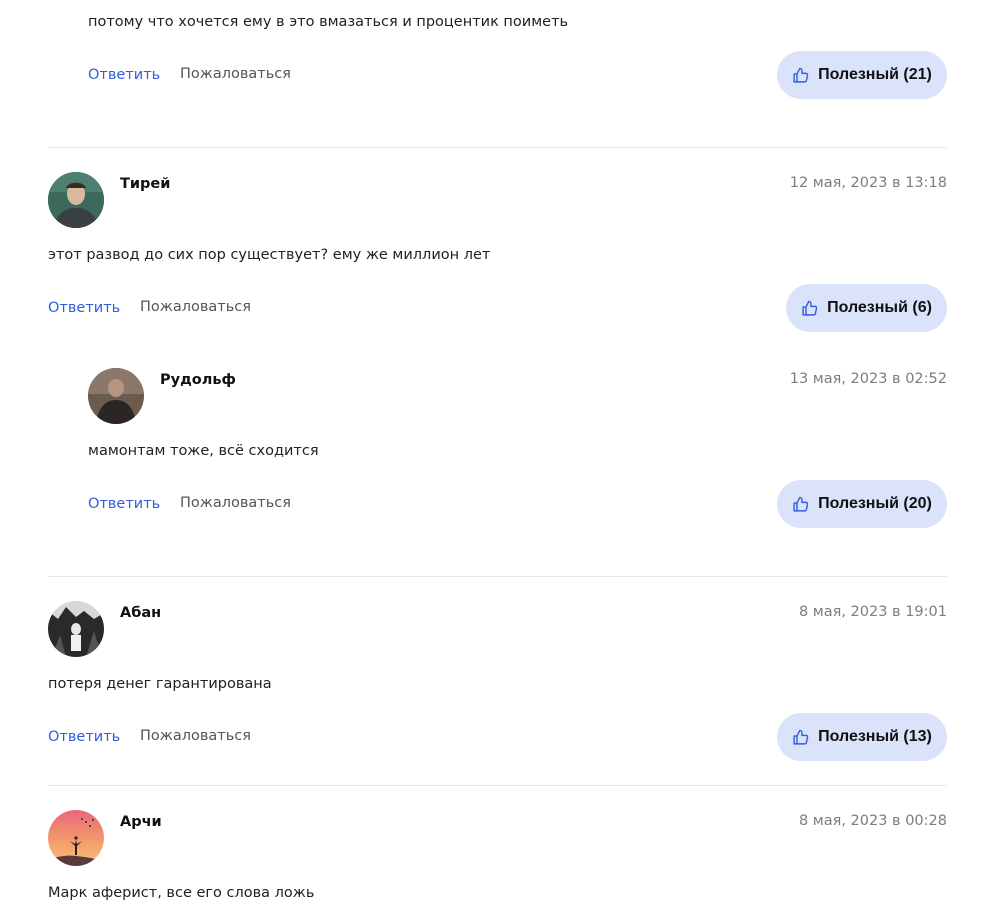  I want to click on useful-button: Полезный (13), so click(862, 737).